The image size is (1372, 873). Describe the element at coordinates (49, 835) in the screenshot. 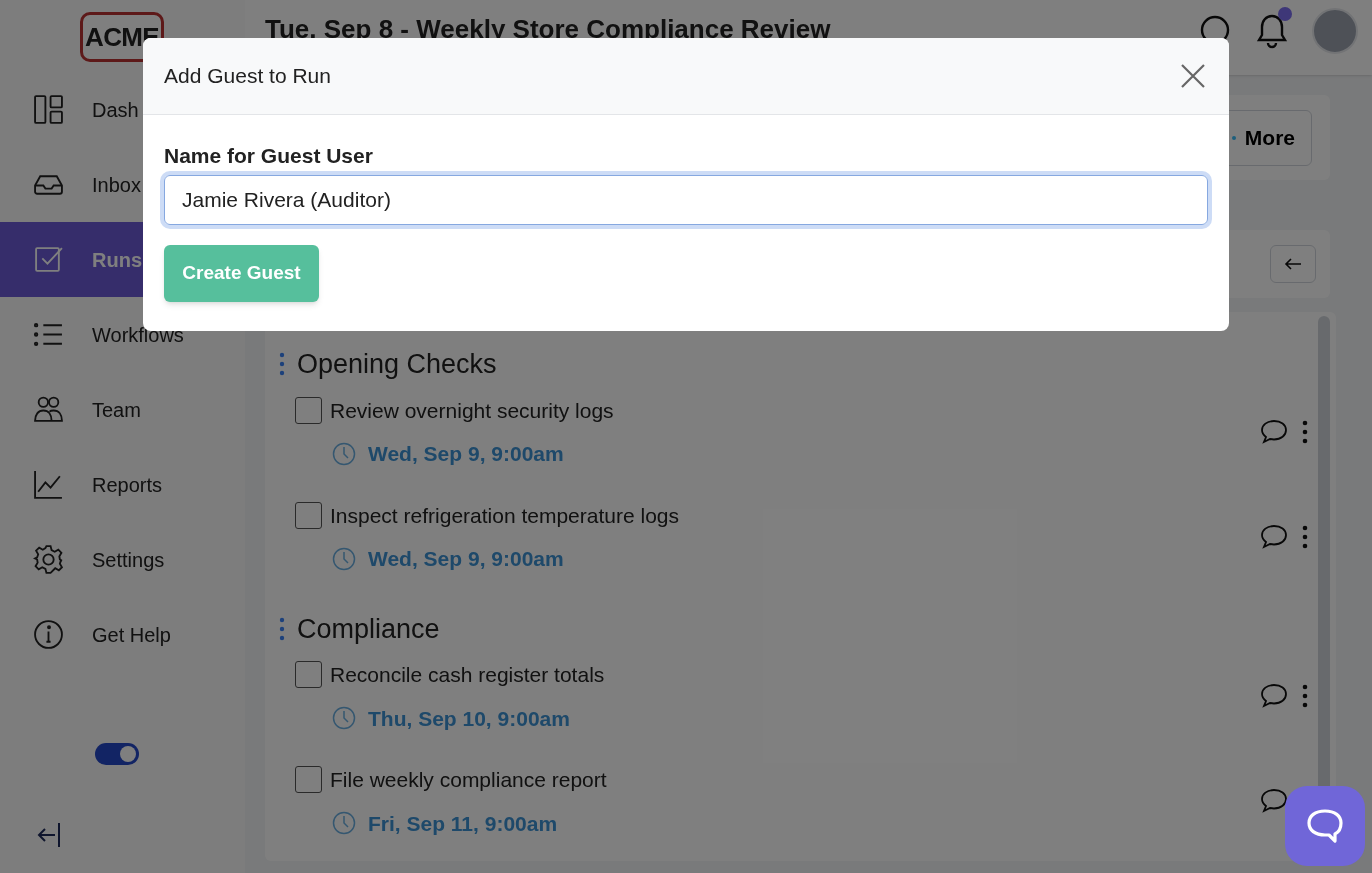

I see `collapse-sidebar-icon` at that location.